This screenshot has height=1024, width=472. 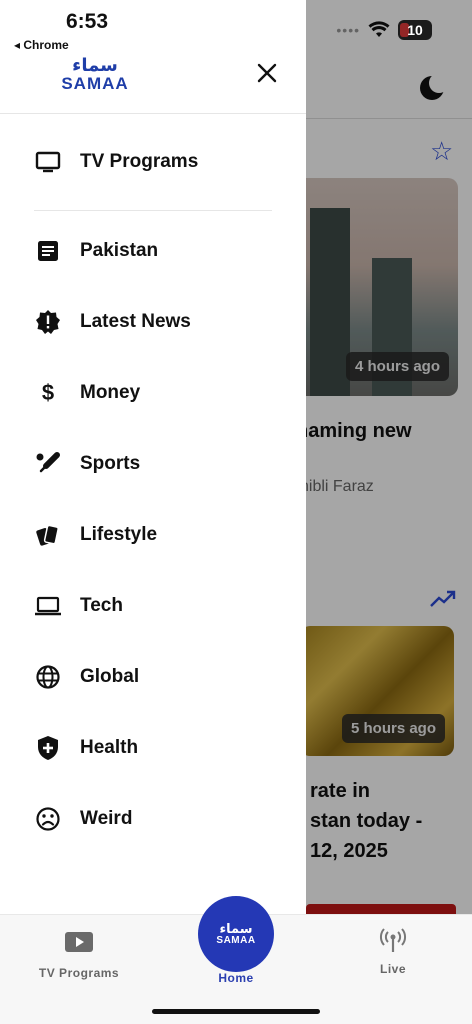 I want to click on menu-item-label: TV Programs, so click(x=139, y=161).